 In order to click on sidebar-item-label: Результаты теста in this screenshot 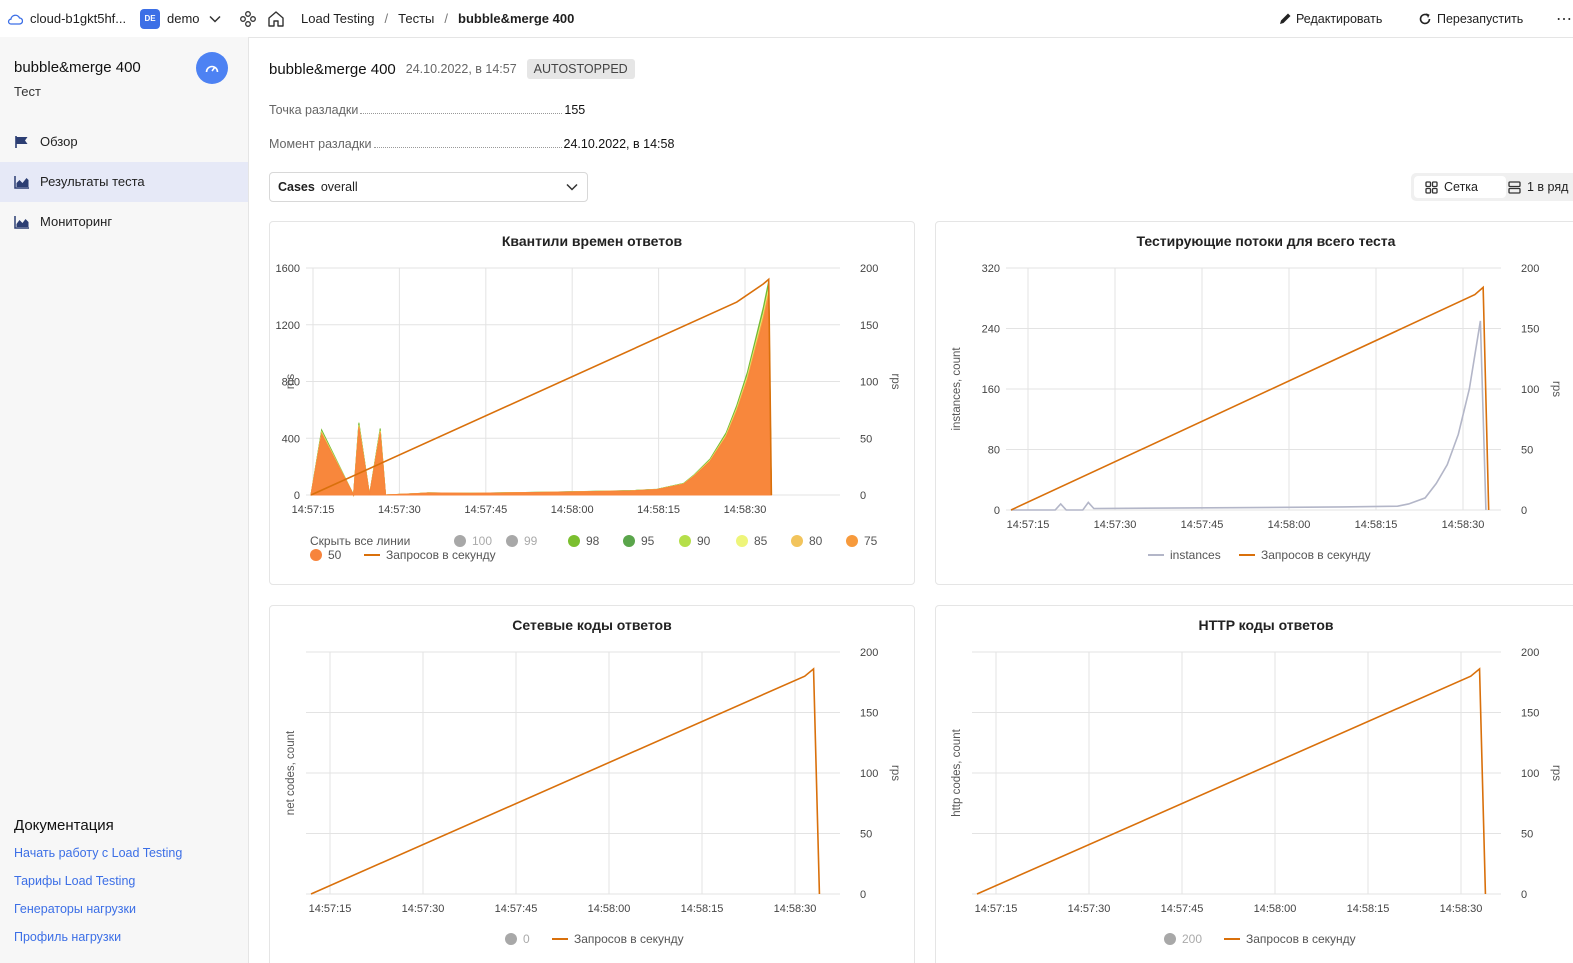, I will do `click(92, 181)`.